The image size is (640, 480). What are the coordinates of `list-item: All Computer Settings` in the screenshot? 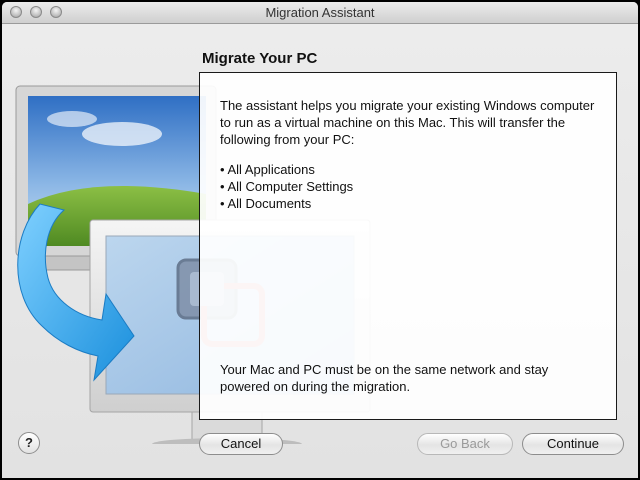 It's located at (286, 186).